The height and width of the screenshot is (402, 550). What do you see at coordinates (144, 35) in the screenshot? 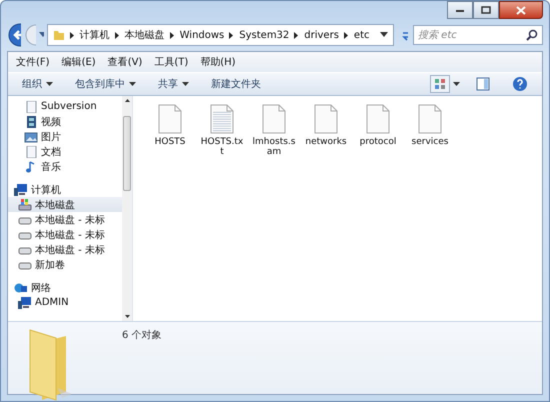
I see `breadcrumb-item: 本地磁盘` at bounding box center [144, 35].